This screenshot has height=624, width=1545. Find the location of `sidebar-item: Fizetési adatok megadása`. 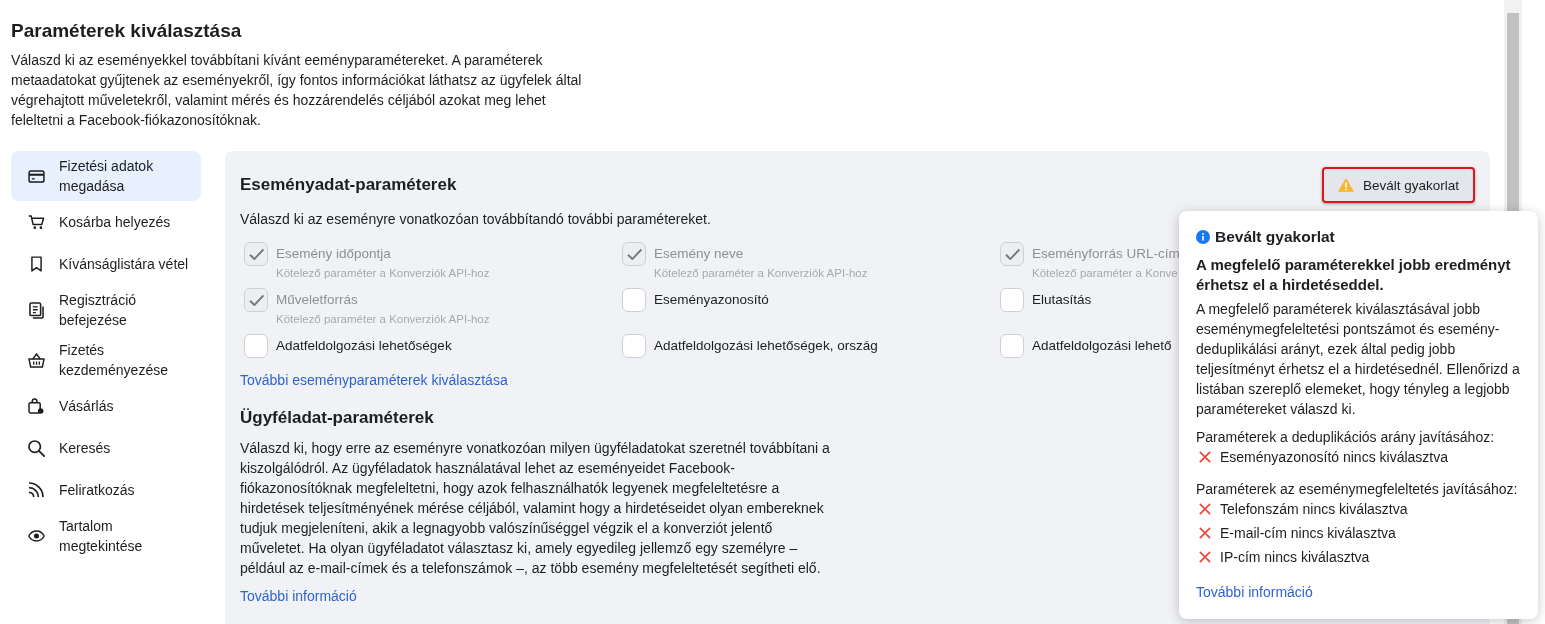

sidebar-item: Fizetési adatok megadása is located at coordinates (106, 176).